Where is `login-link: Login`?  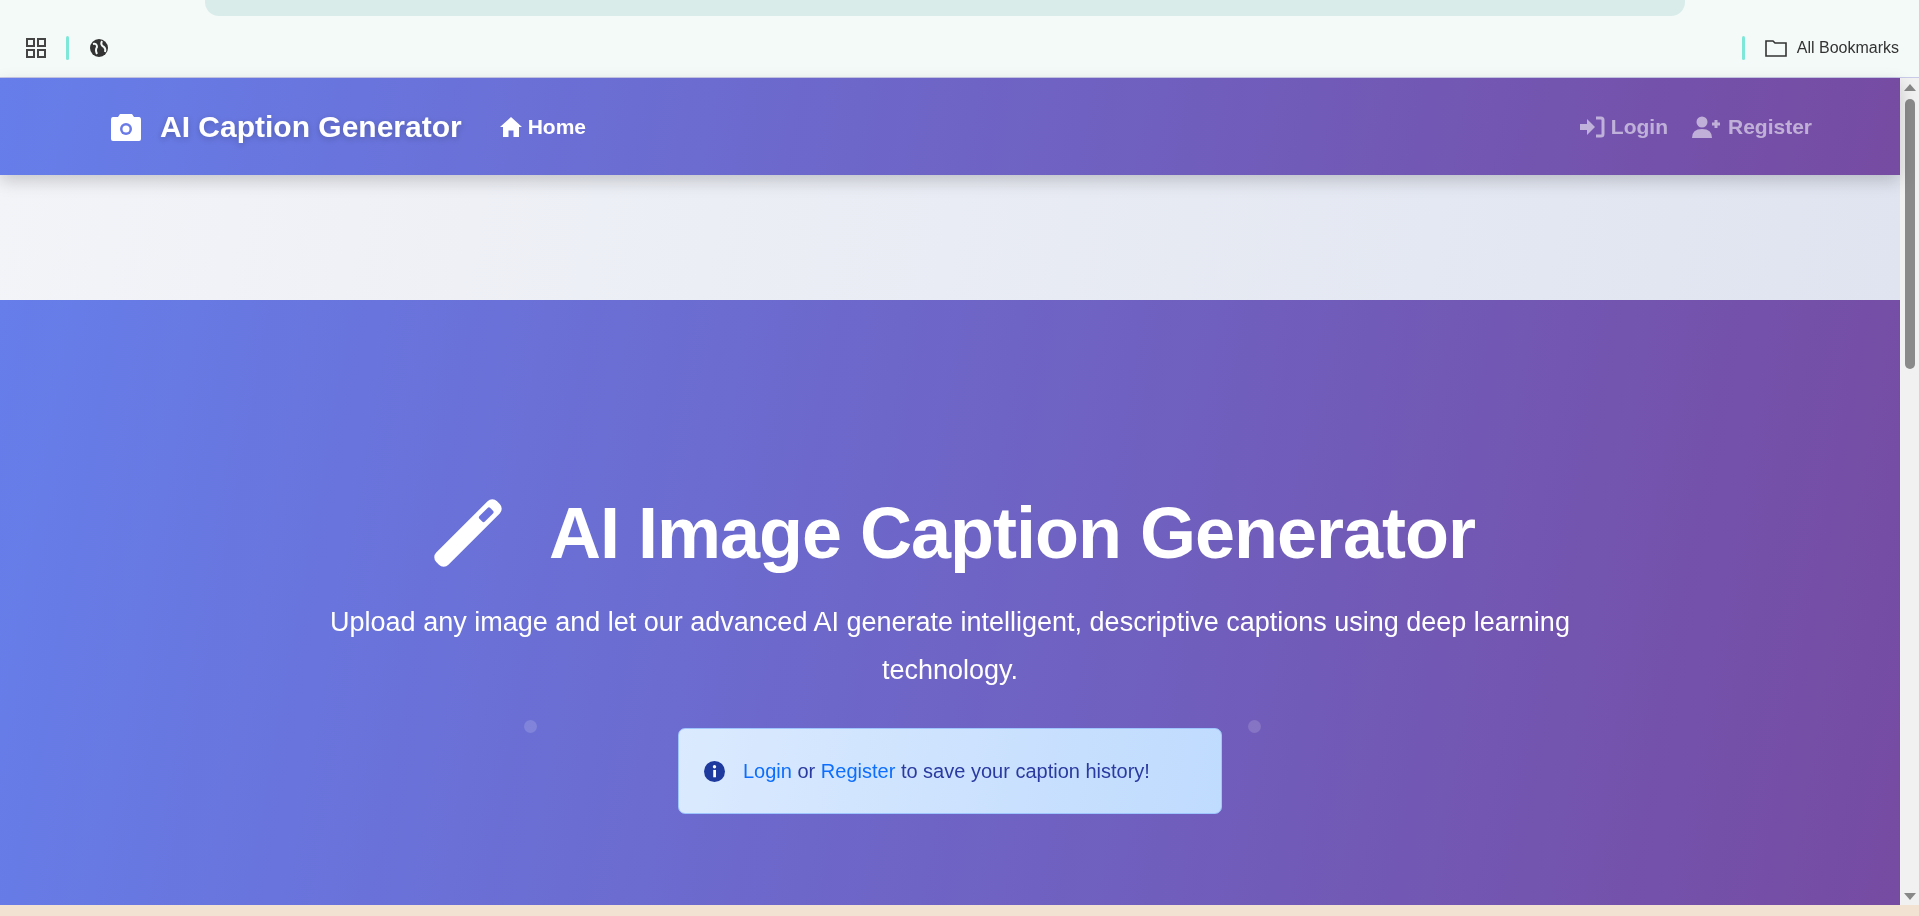 login-link: Login is located at coordinates (1623, 126).